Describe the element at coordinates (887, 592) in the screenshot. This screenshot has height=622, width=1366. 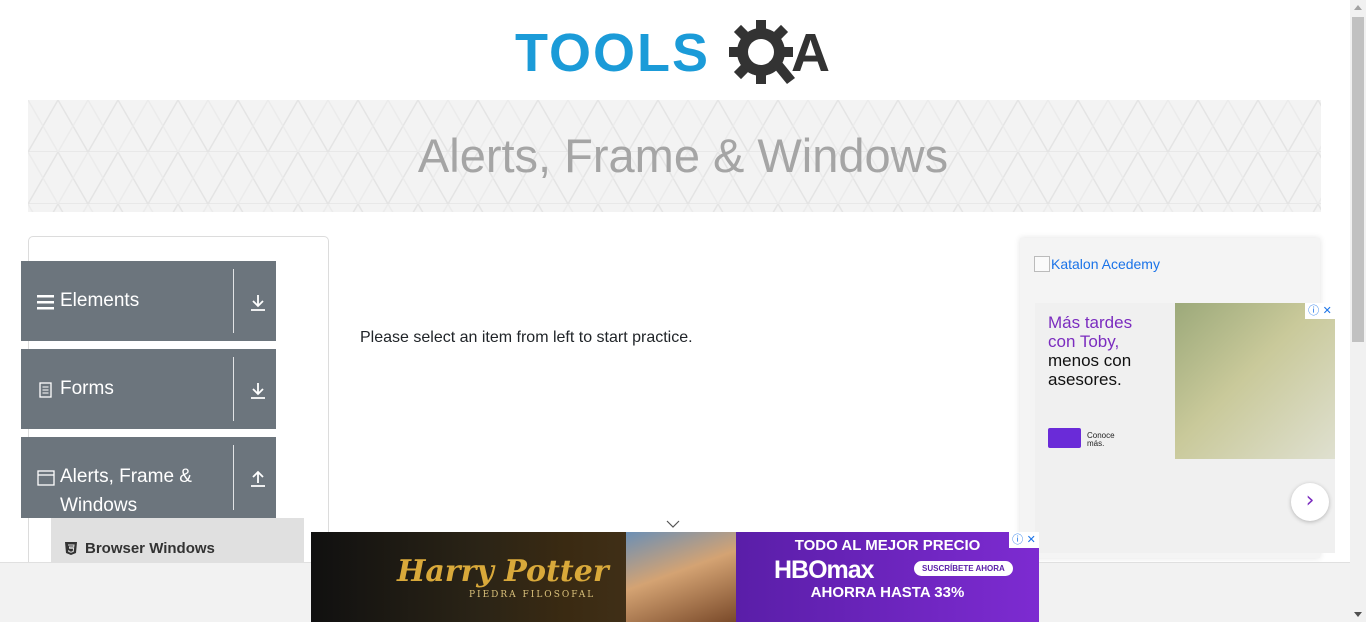
I see `hbo-offer: AHORRA HASTA 33%` at that location.